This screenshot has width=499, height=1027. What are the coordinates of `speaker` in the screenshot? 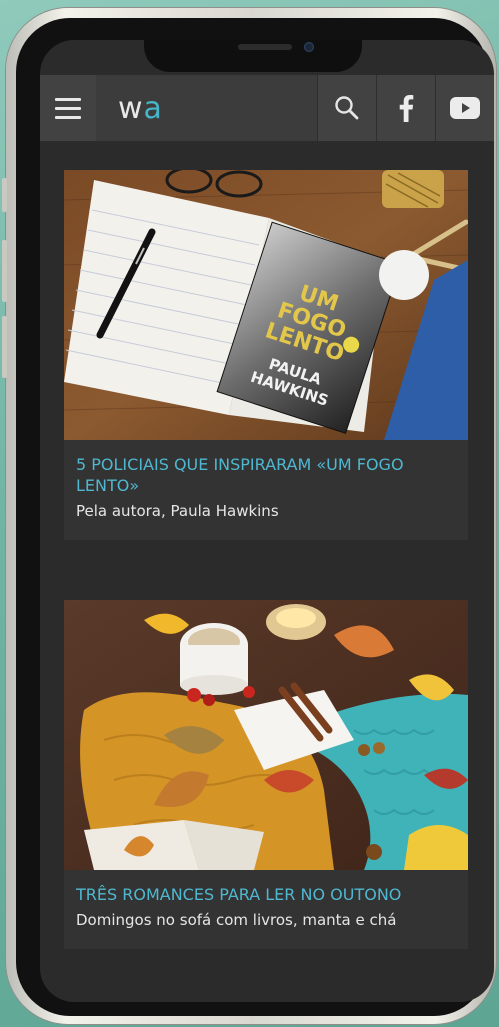 It's located at (265, 47).